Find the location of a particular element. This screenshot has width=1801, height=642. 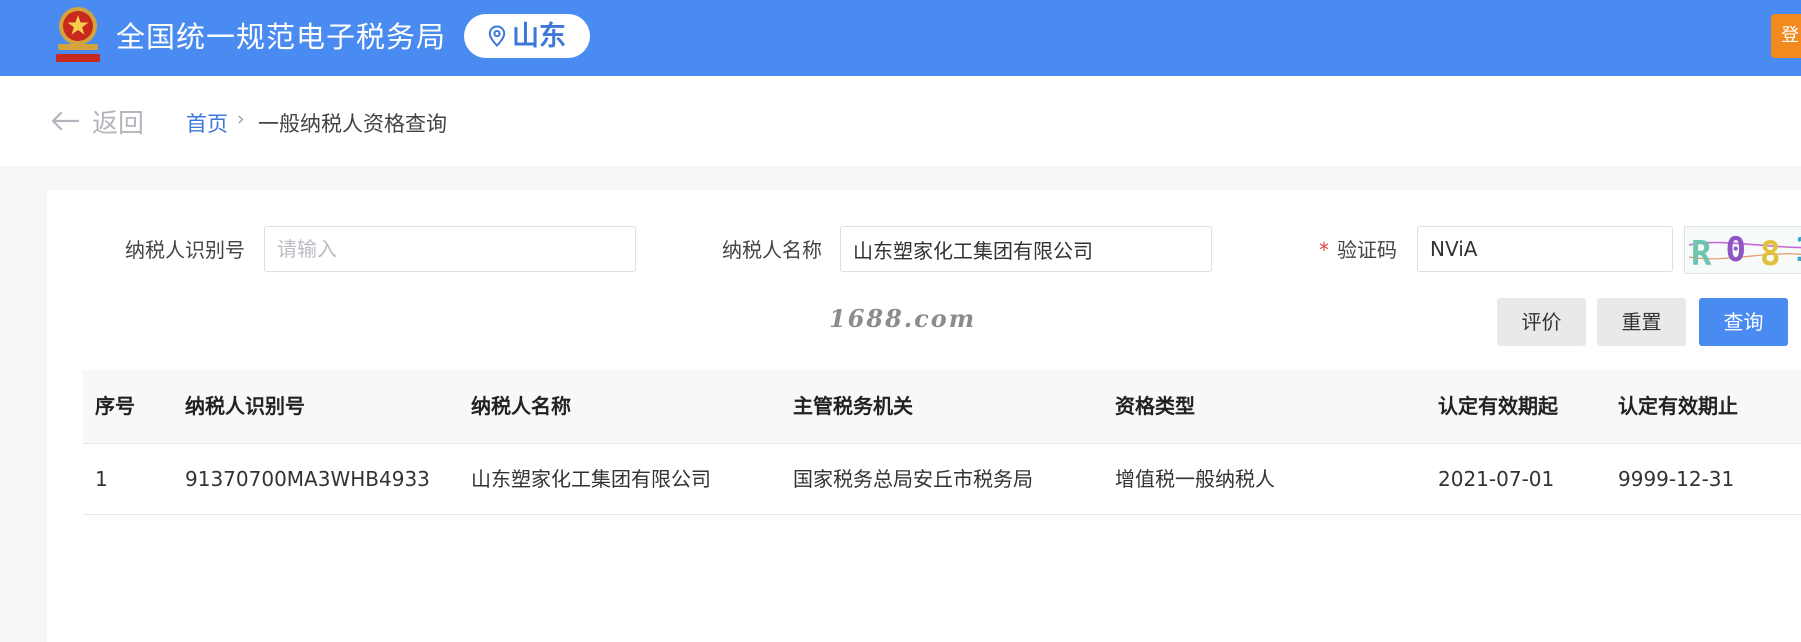

col-header-taxpayer-id: 纳税人识别号 is located at coordinates (245, 406).